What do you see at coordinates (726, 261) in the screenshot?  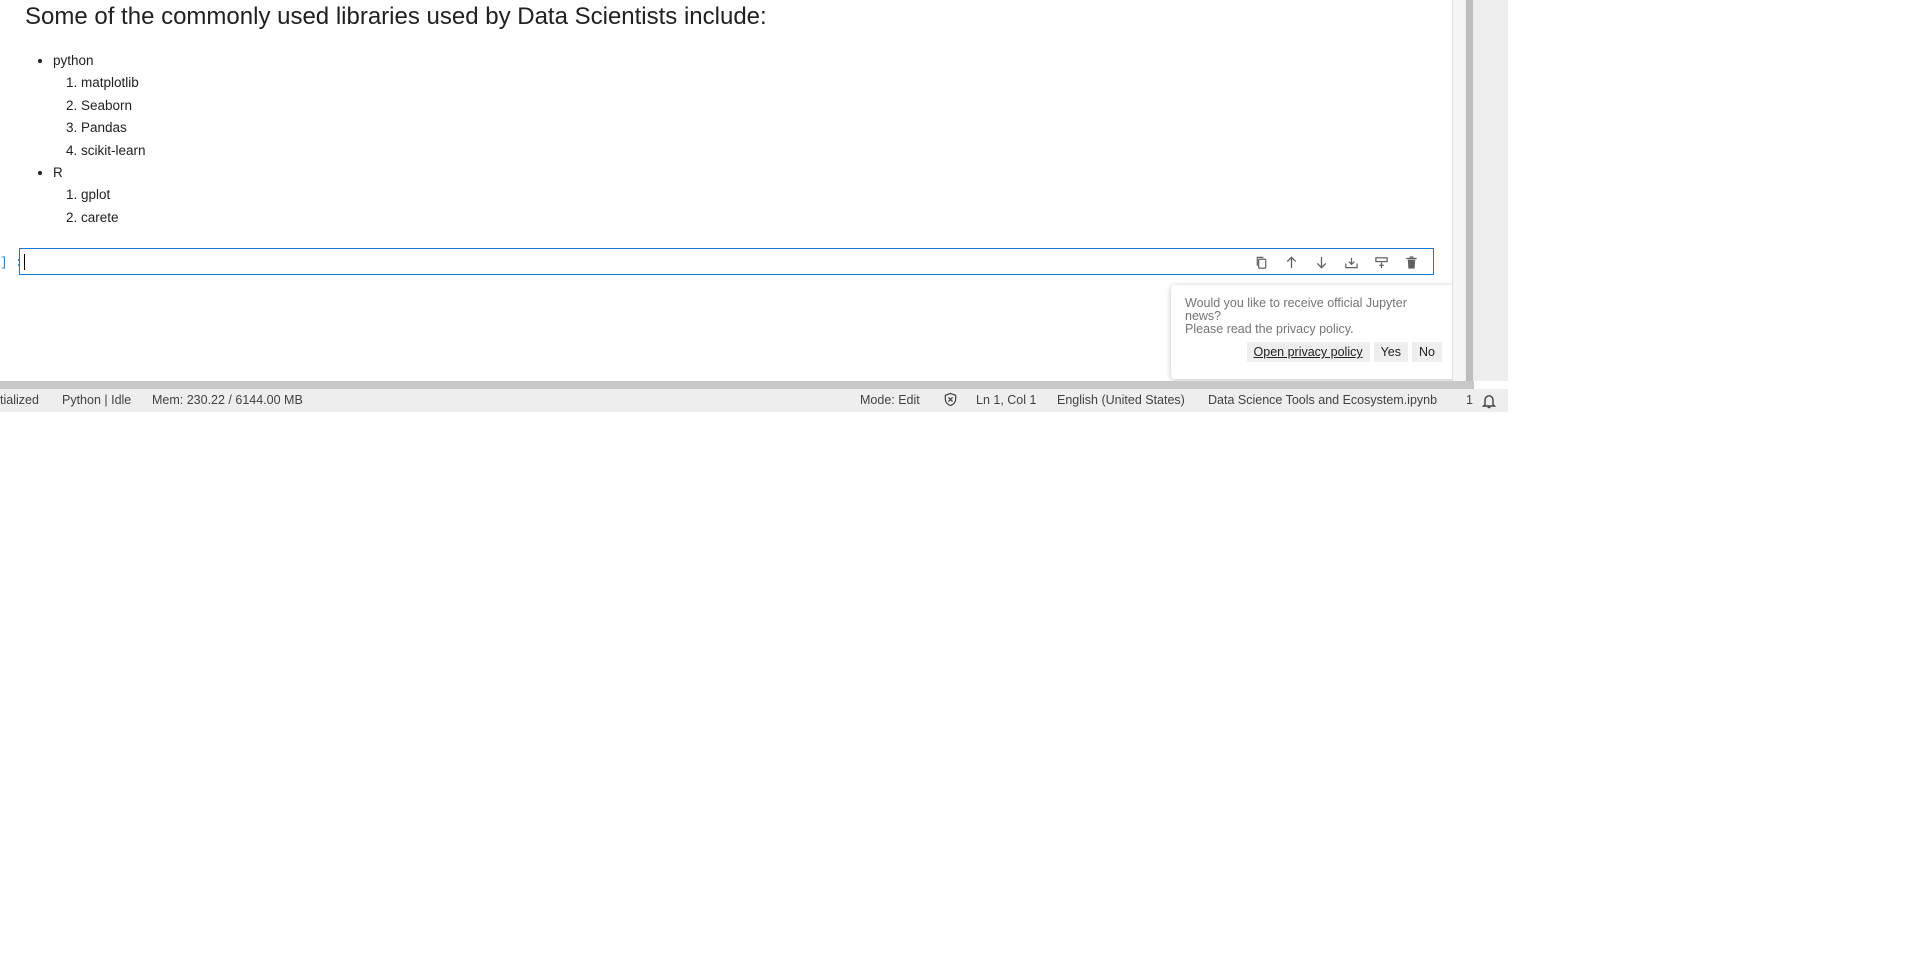 I see `code-cell-editor` at bounding box center [726, 261].